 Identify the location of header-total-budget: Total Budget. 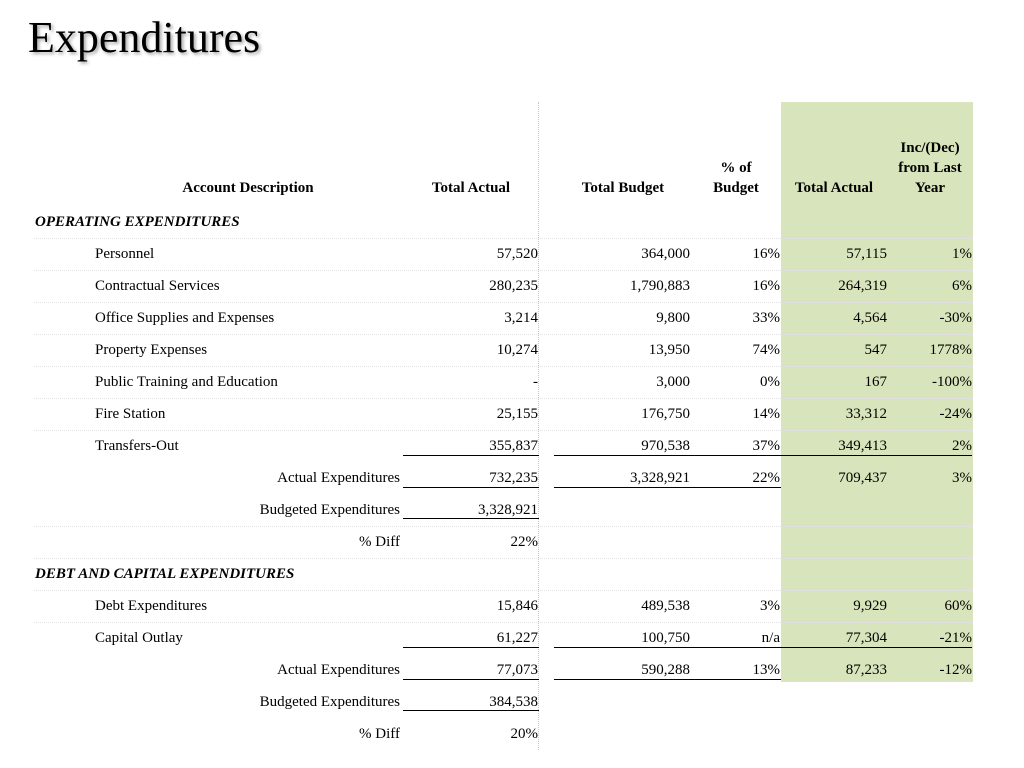
(623, 188).